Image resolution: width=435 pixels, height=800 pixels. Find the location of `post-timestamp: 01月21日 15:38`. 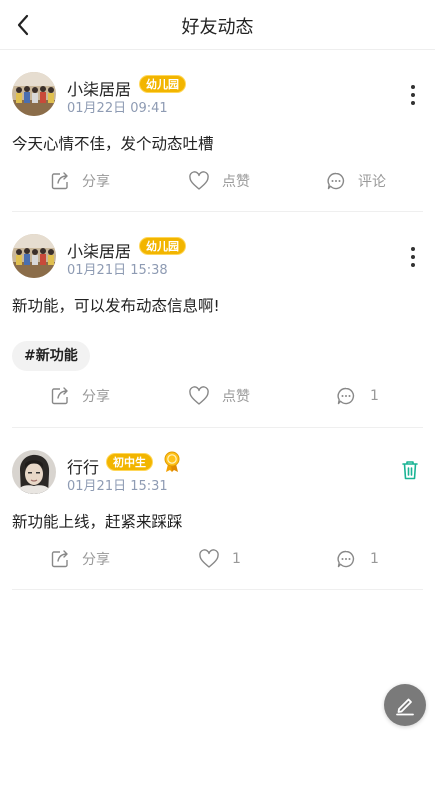

post-timestamp: 01月21日 15:38 is located at coordinates (117, 270).